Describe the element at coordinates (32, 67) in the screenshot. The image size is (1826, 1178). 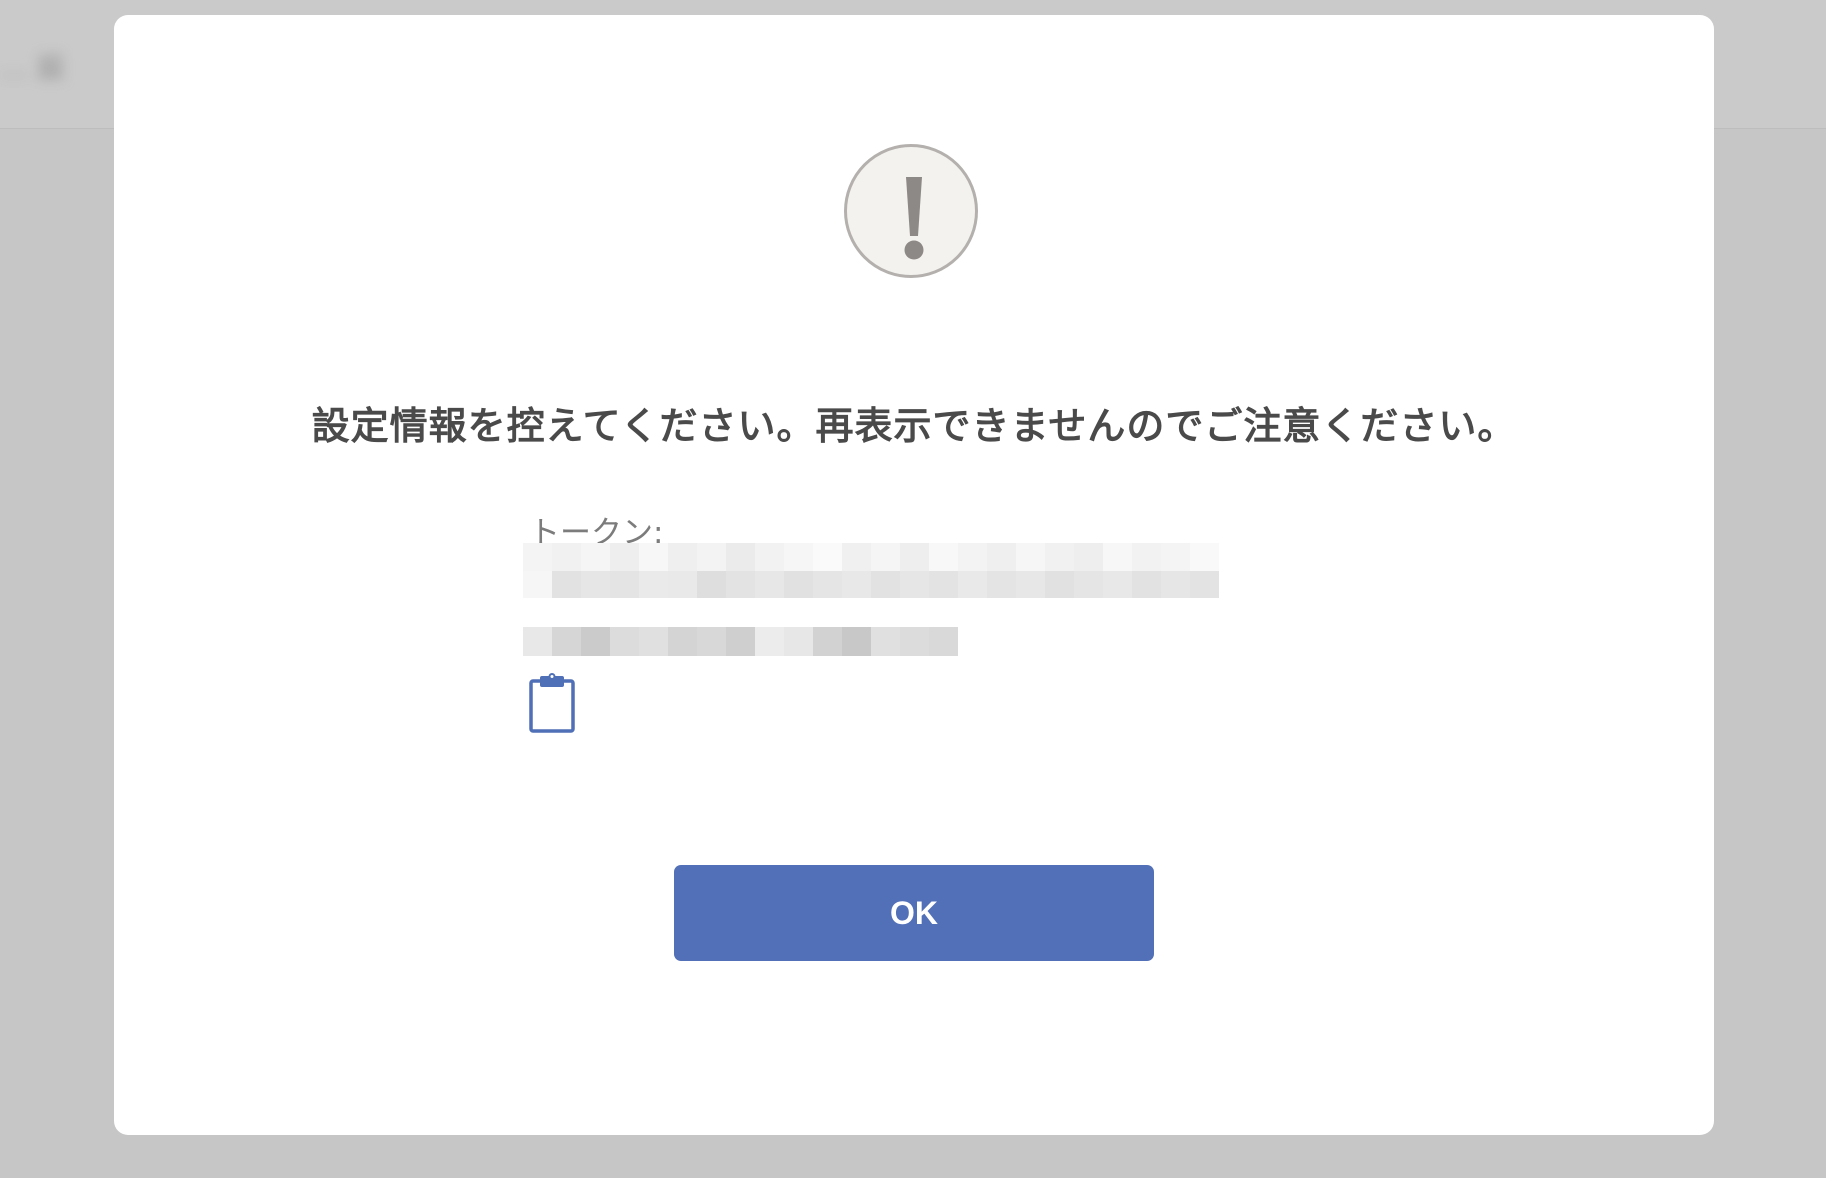
I see `background-header-text: … 設` at that location.